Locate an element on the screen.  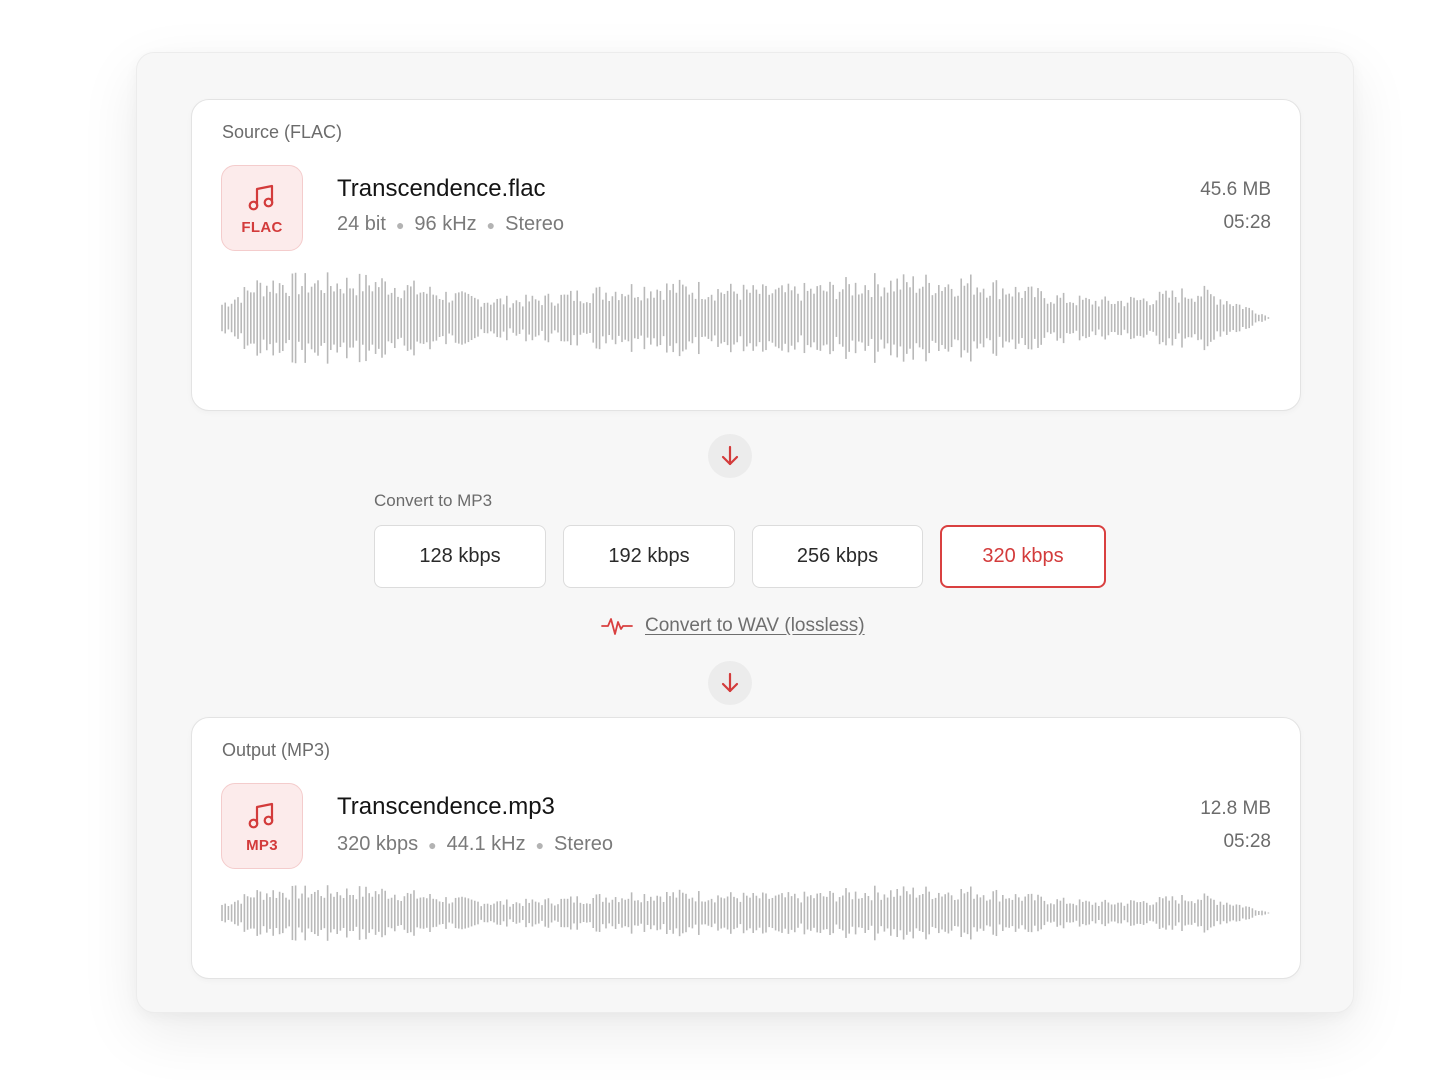
convert-to-wav-link: Convert to WAV (lossless) is located at coordinates (733, 626).